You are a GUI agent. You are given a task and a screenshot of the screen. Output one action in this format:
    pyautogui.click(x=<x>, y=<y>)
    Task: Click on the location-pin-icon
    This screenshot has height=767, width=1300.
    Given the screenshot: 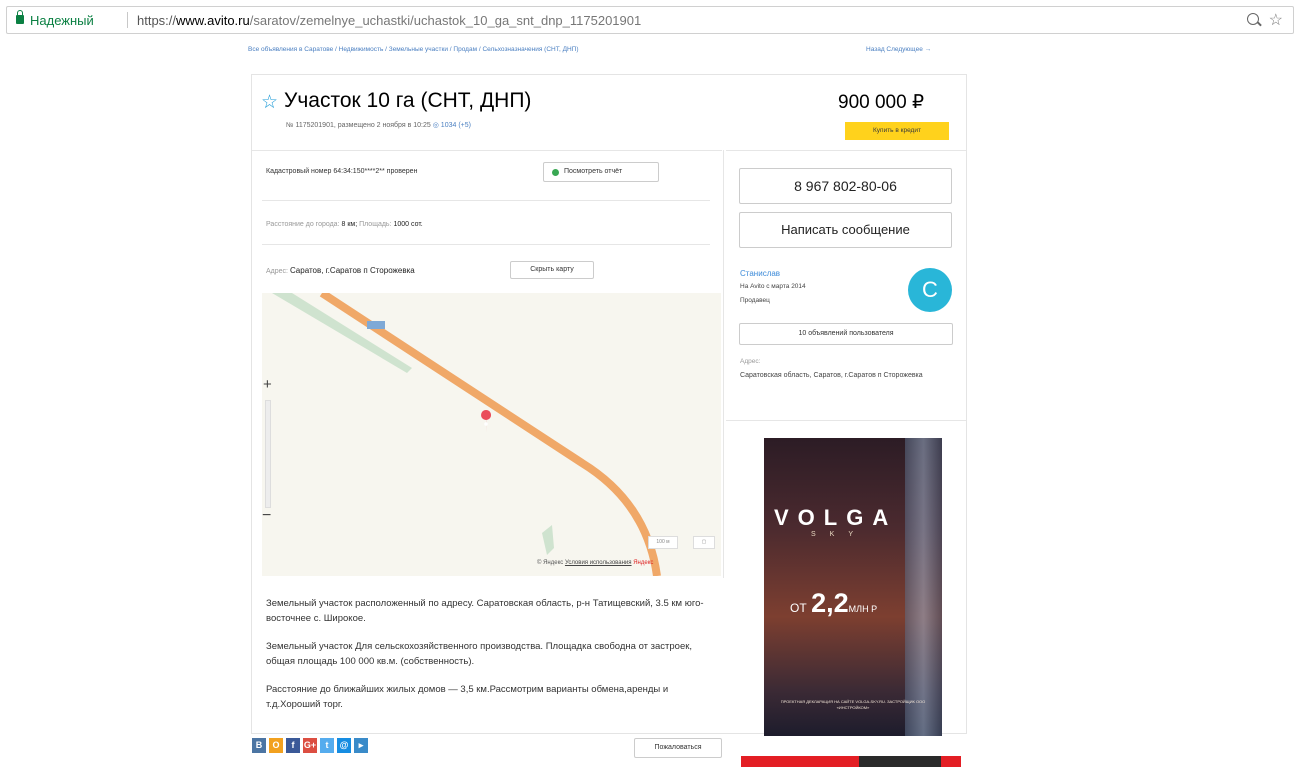 What is the action you would take?
    pyautogui.click(x=486, y=421)
    